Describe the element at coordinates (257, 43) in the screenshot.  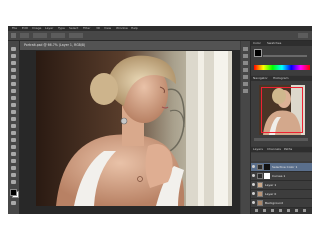
I see `tab-color: Color` at that location.